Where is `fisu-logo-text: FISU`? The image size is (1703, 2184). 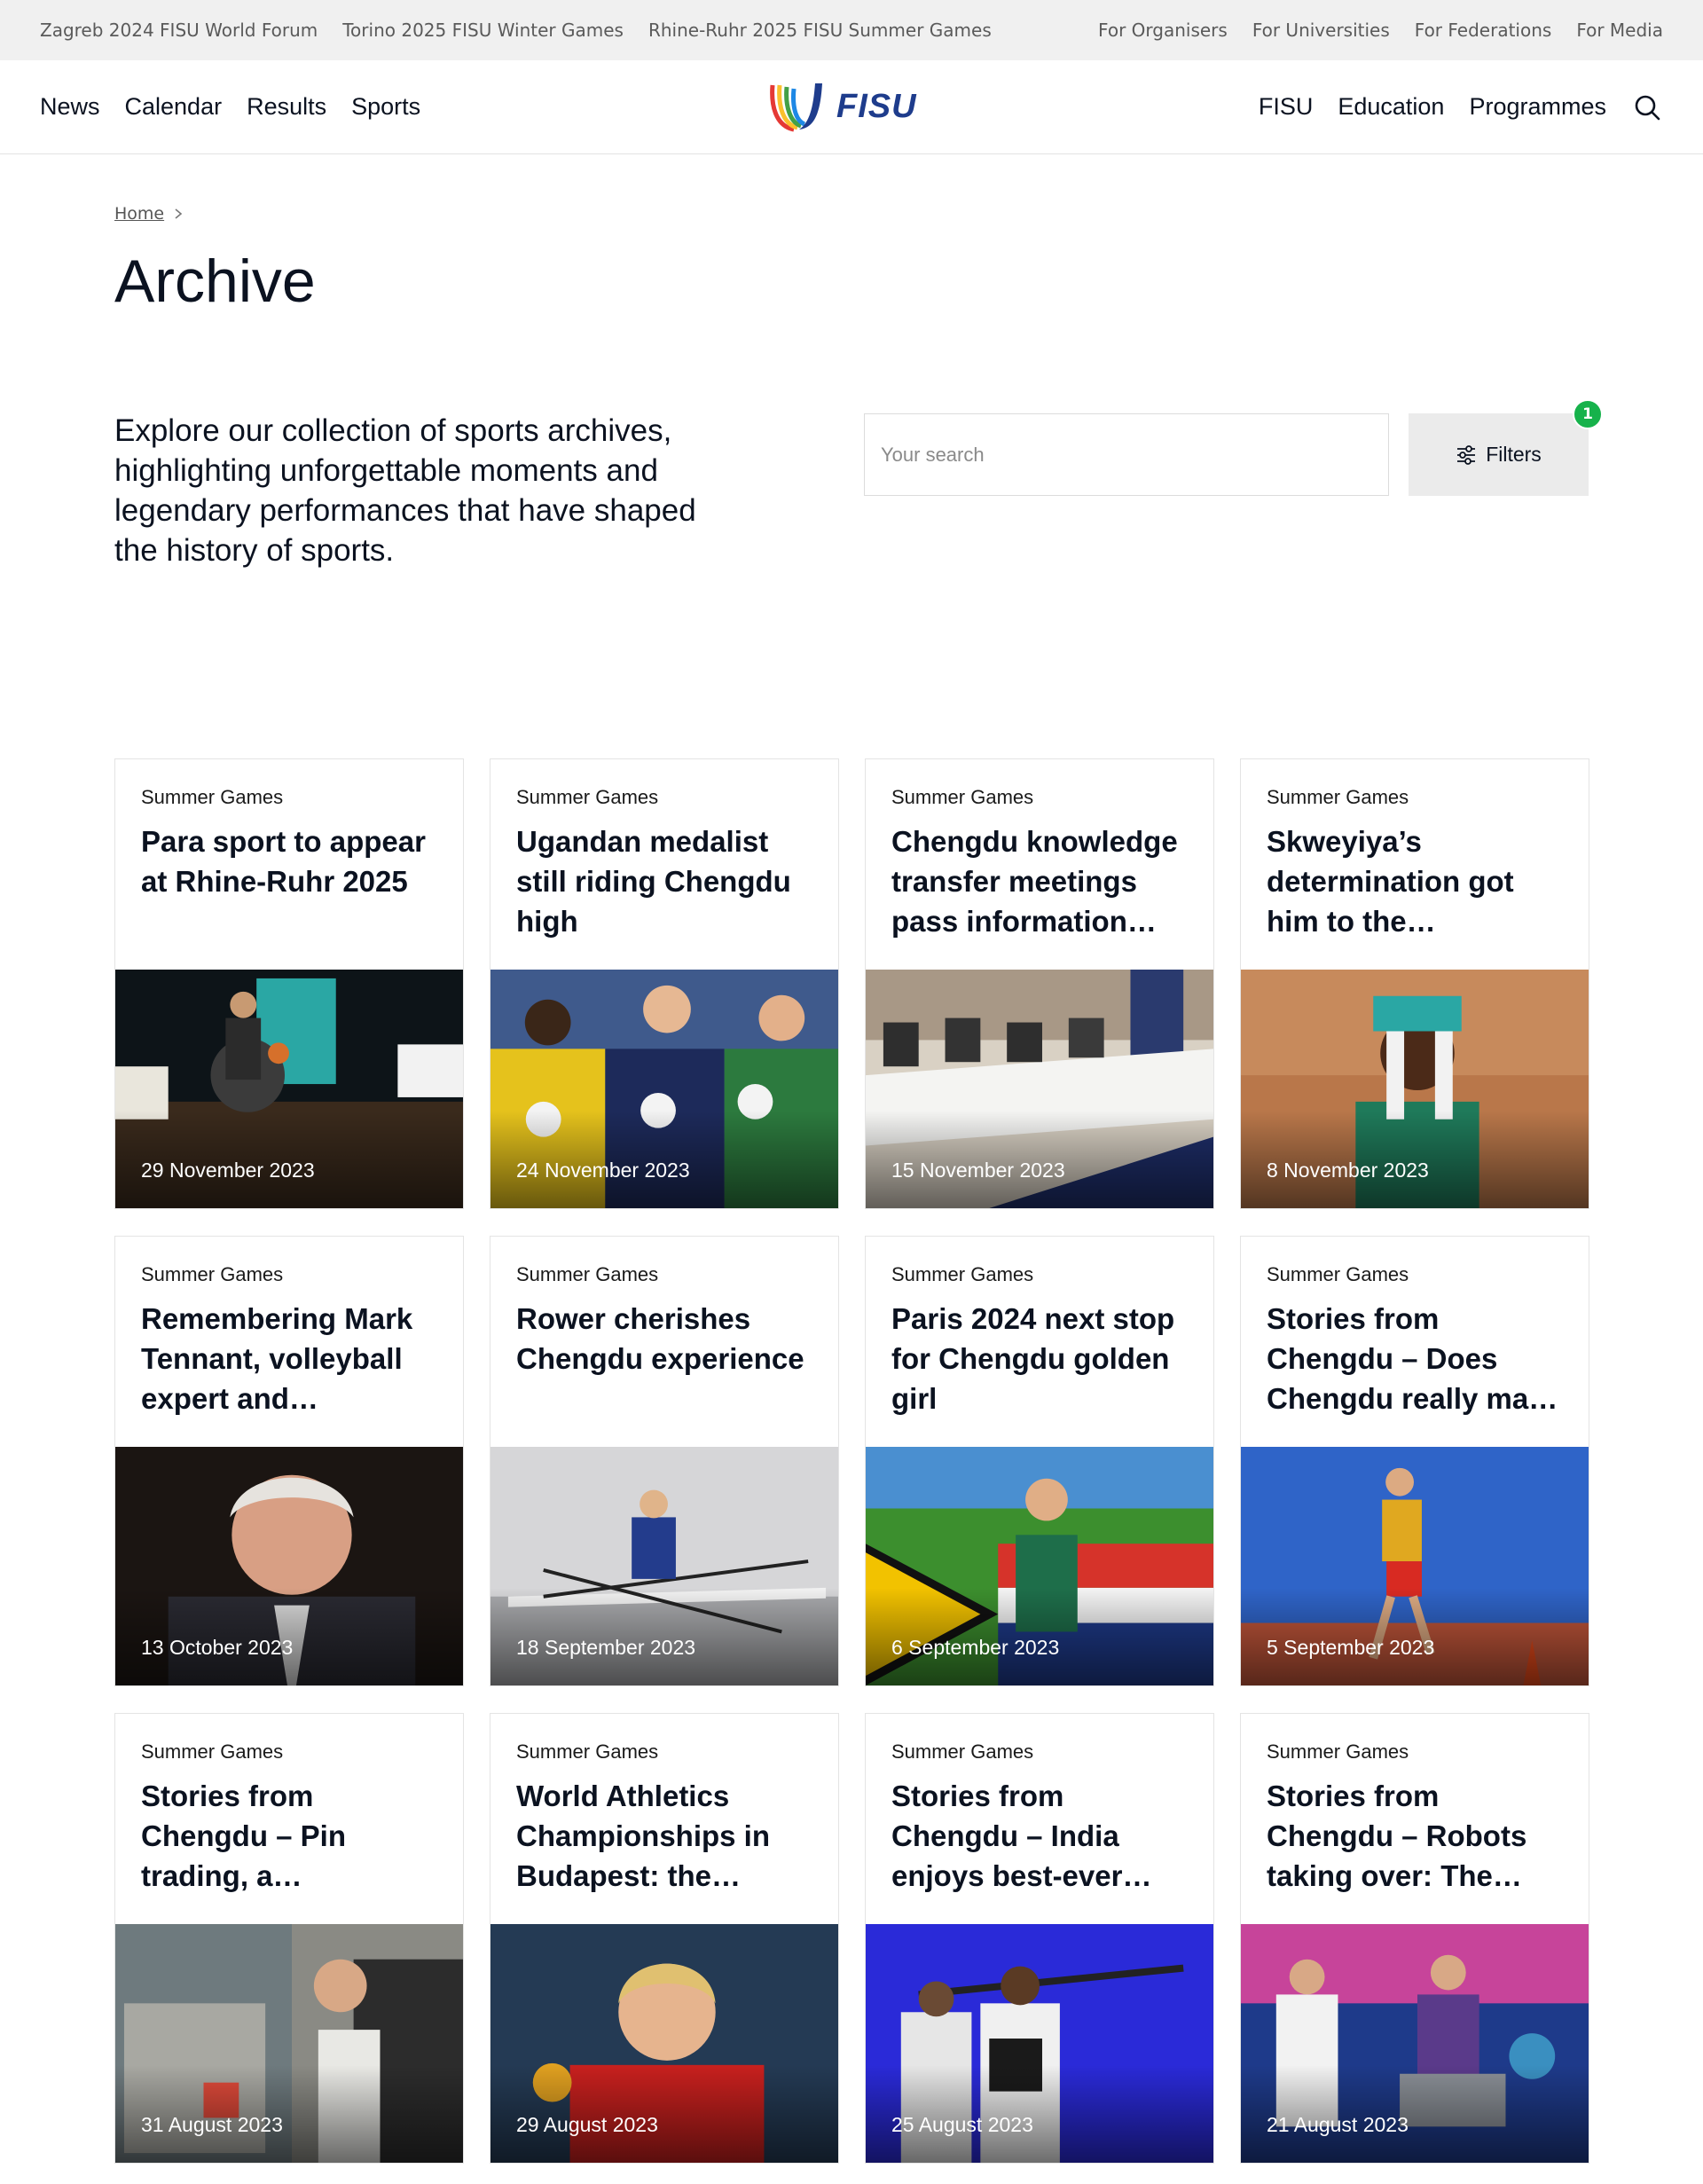 fisu-logo-text: FISU is located at coordinates (876, 106).